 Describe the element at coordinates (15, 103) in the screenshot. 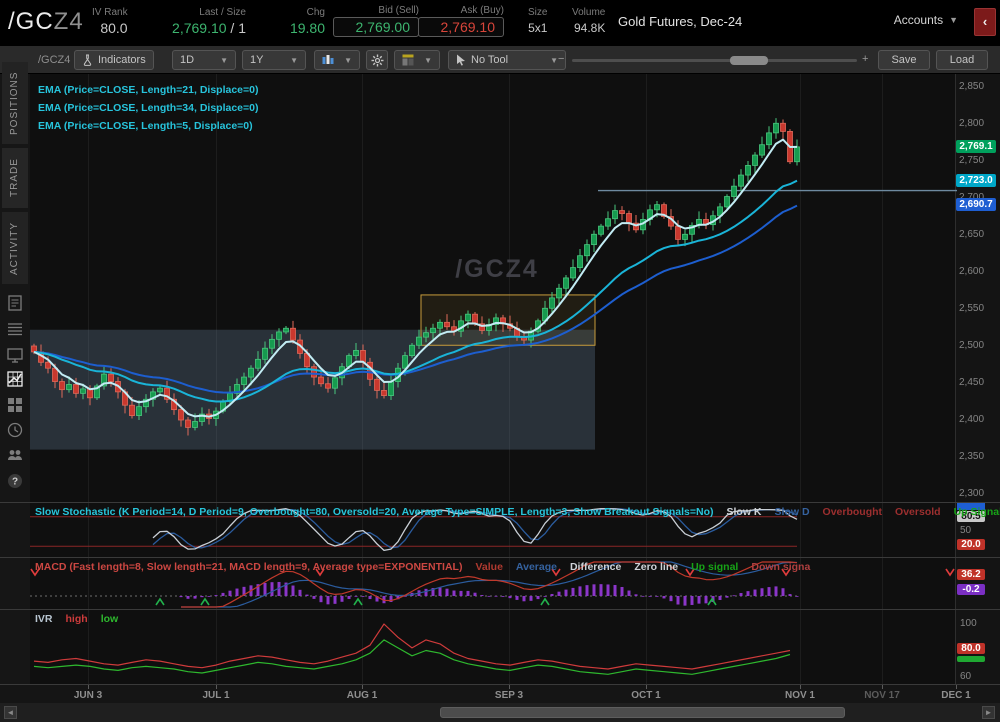

I see `sidebar-tab-positions: POSITIONS` at that location.